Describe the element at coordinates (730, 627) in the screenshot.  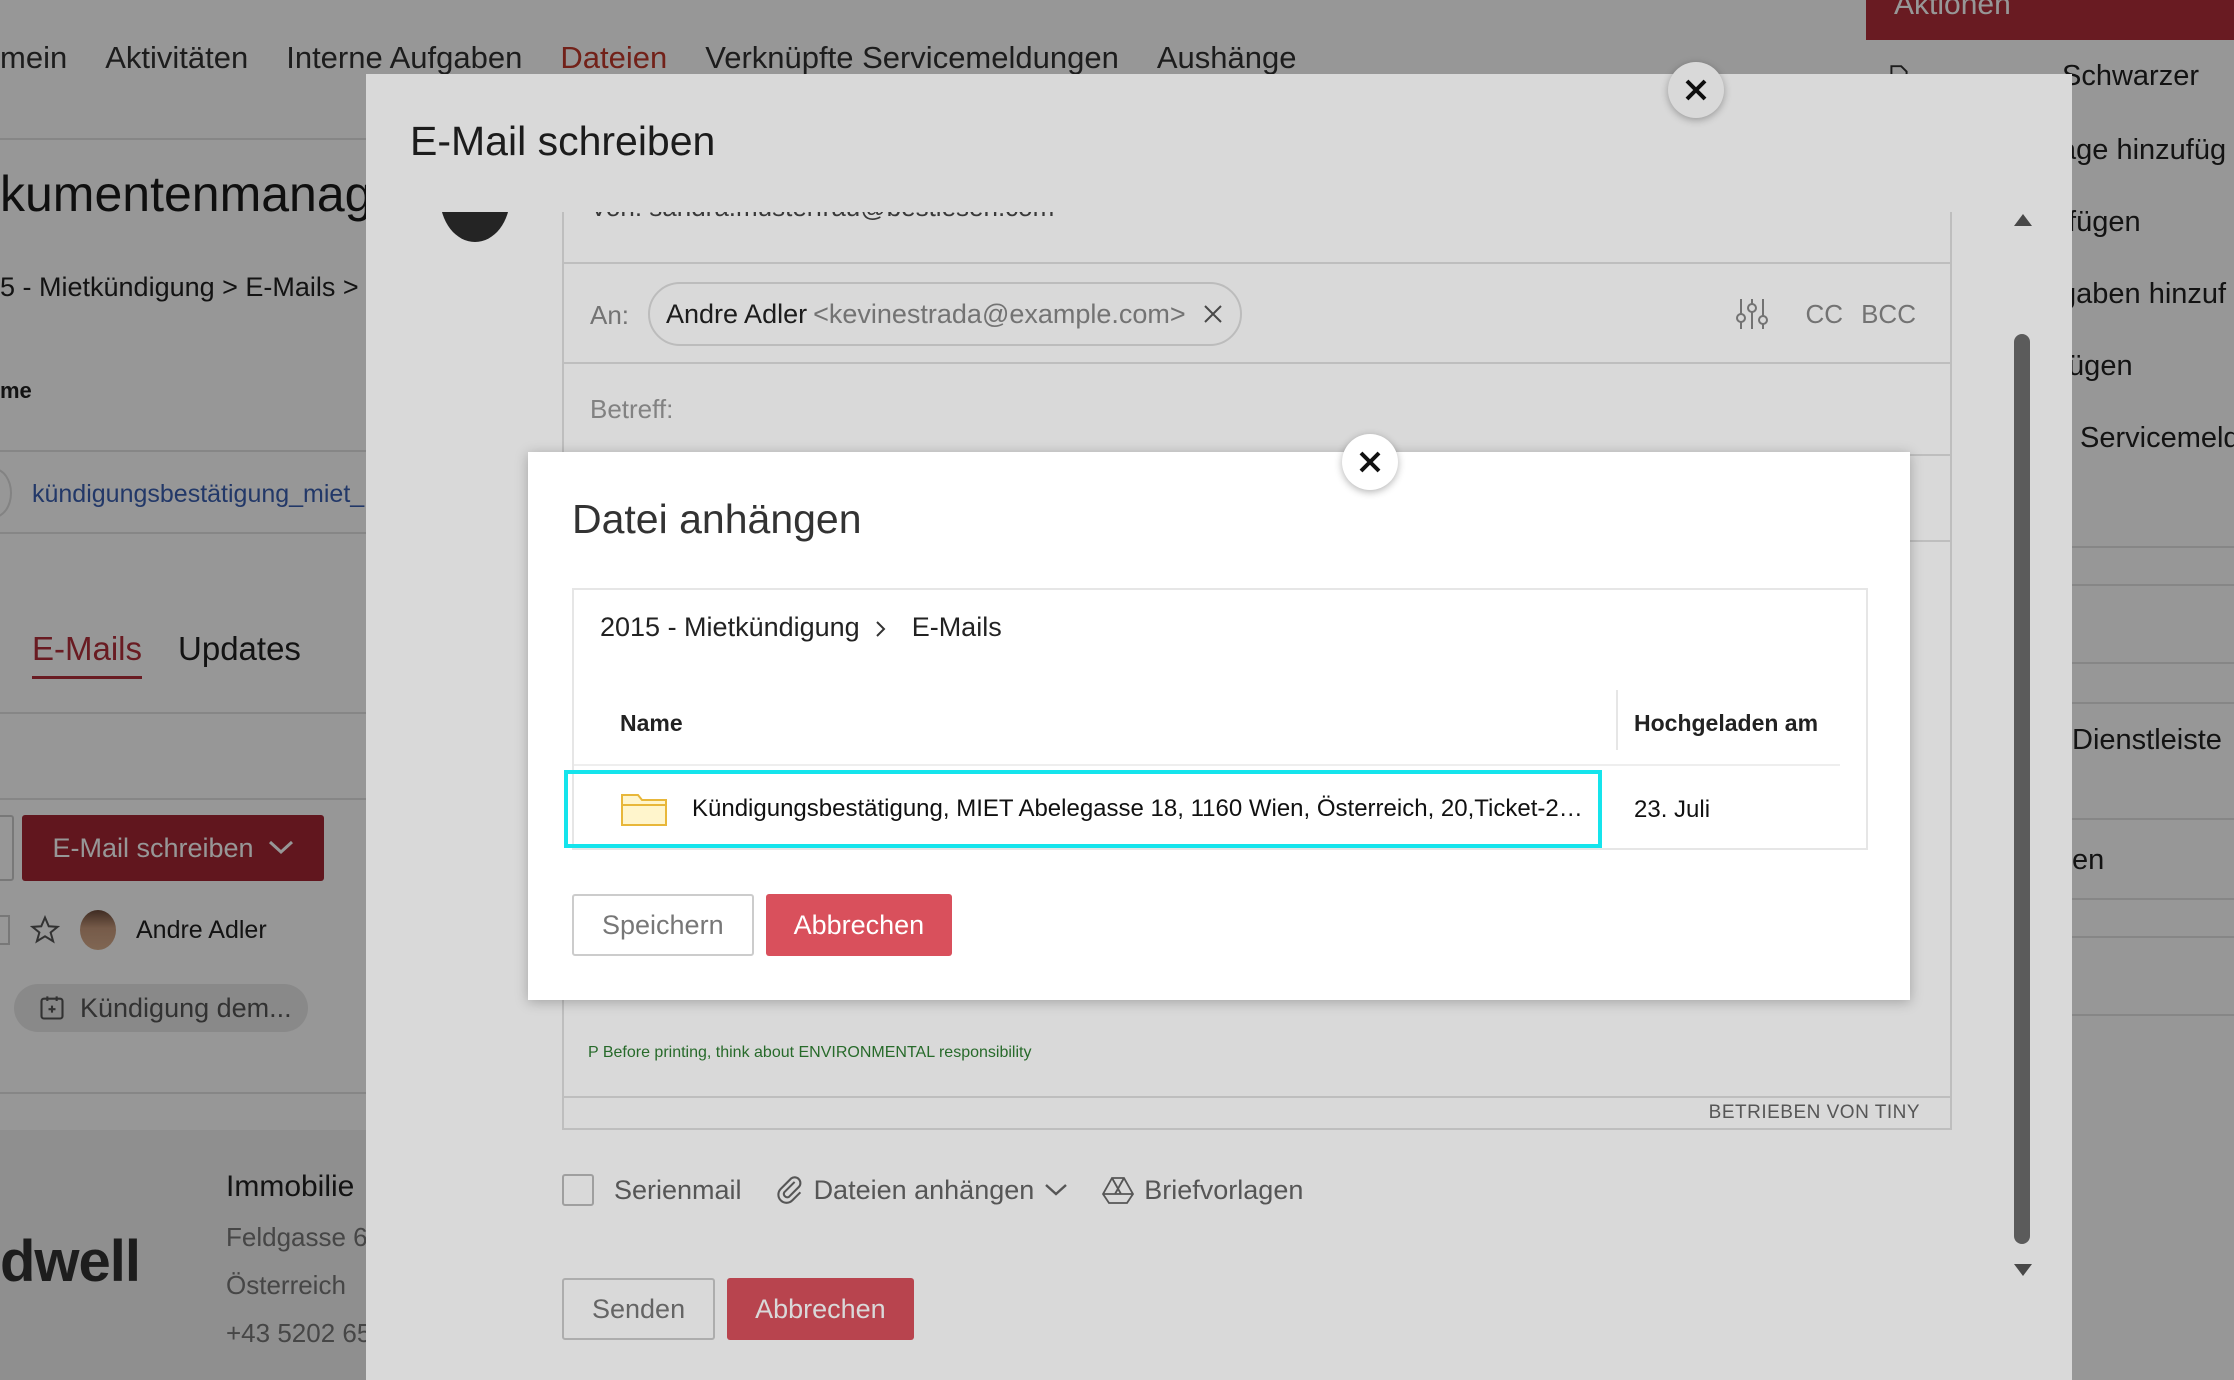
I see `breadcrumb-item: 2015 - Mietkündigung` at that location.